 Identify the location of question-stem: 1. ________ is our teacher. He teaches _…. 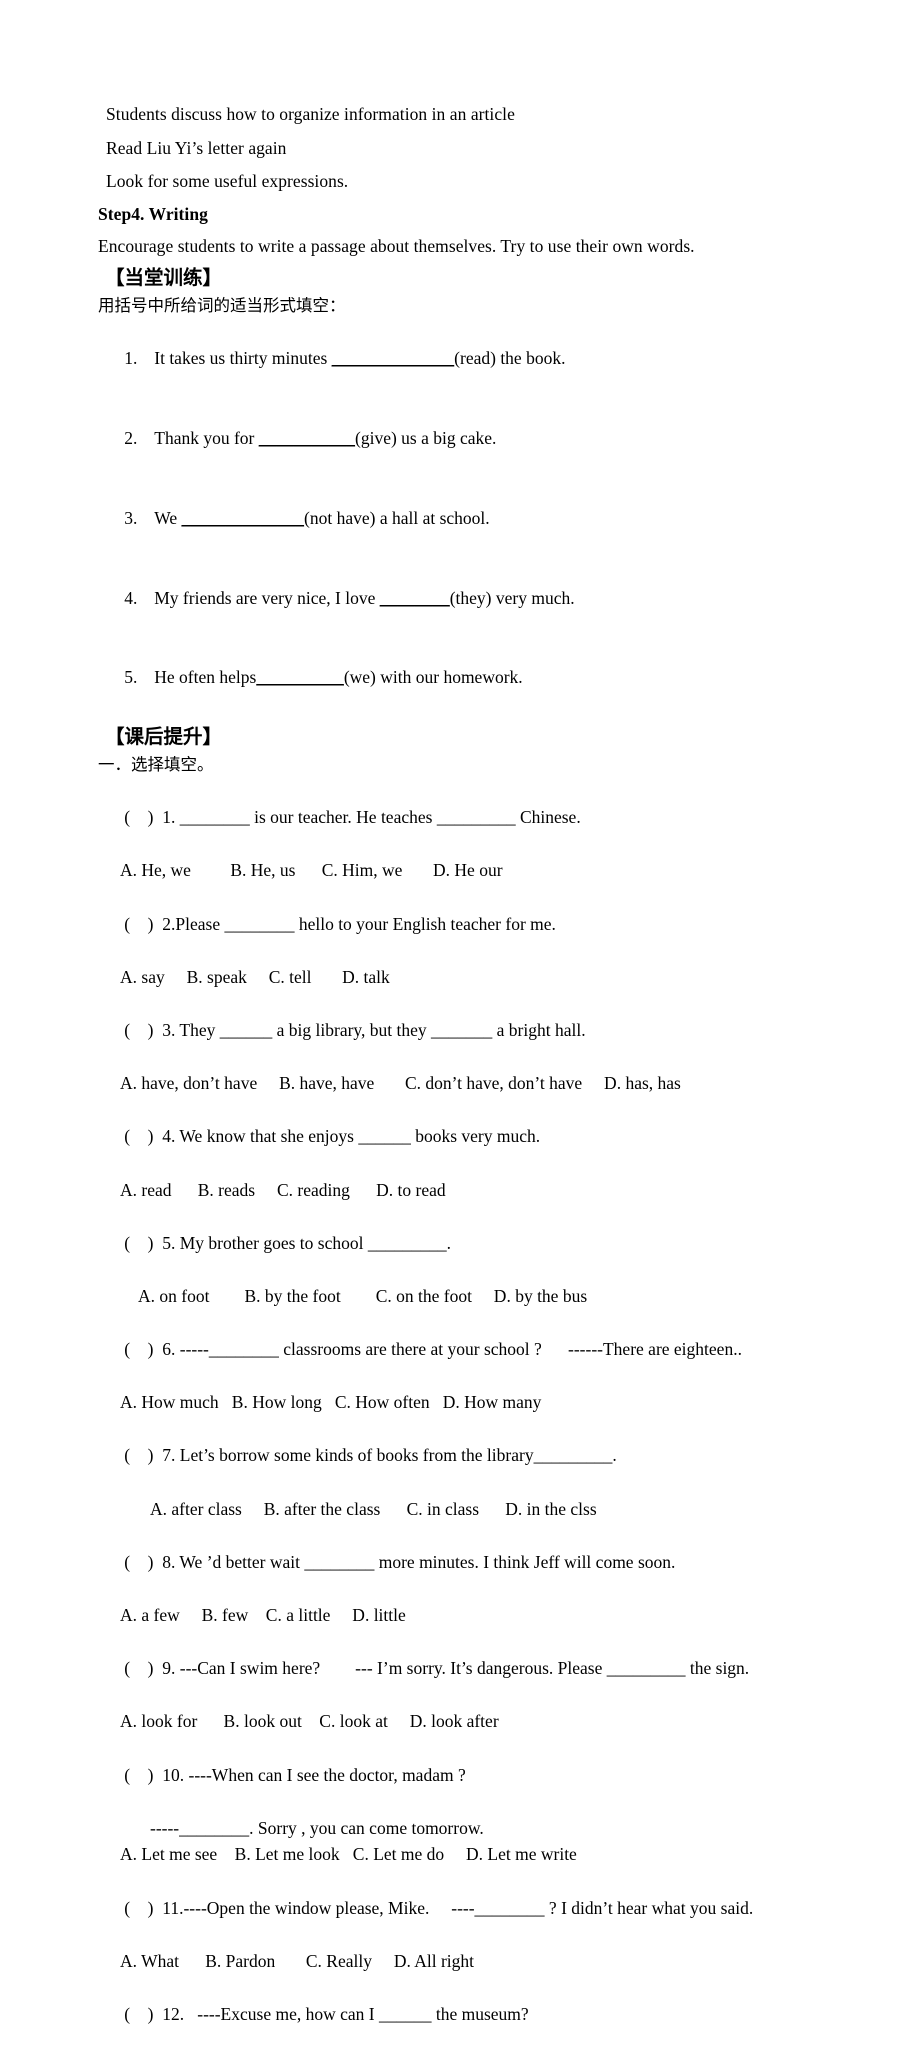
(371, 817).